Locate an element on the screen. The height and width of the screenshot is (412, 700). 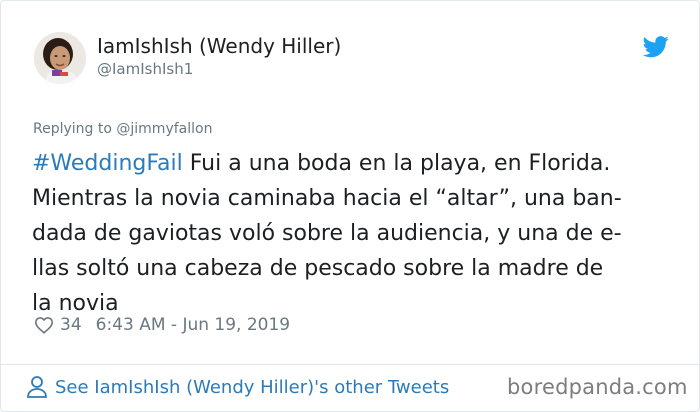
replying-to: Replying to @jimmyfallon is located at coordinates (122, 129).